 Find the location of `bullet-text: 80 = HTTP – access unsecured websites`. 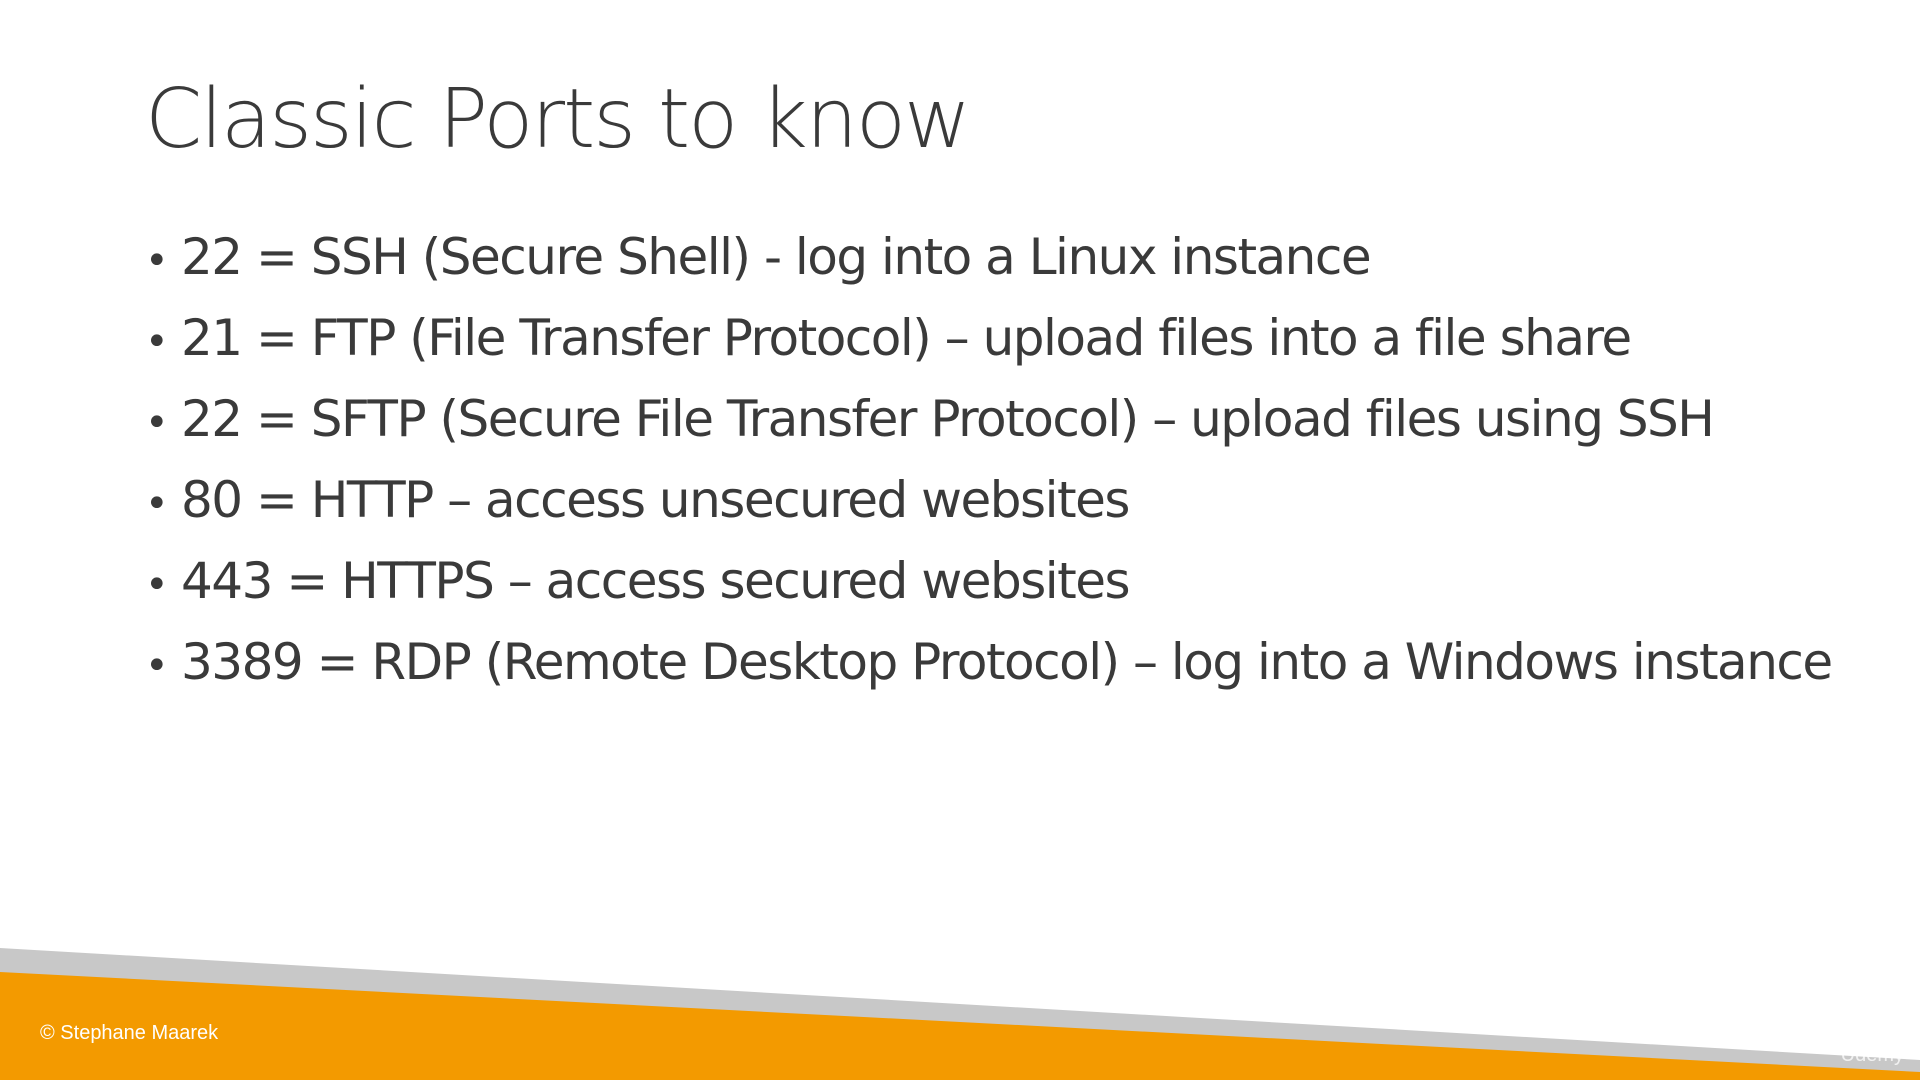

bullet-text: 80 = HTTP – access unsecured websites is located at coordinates (655, 500).